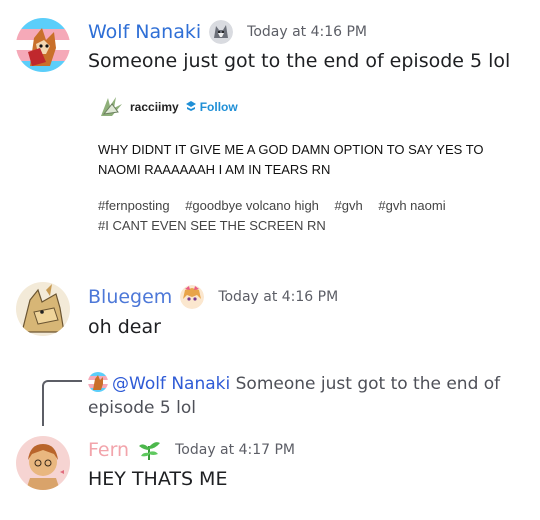 This screenshot has height=520, width=540. Describe the element at coordinates (349, 205) in the screenshot. I see `tag: #gvh` at that location.